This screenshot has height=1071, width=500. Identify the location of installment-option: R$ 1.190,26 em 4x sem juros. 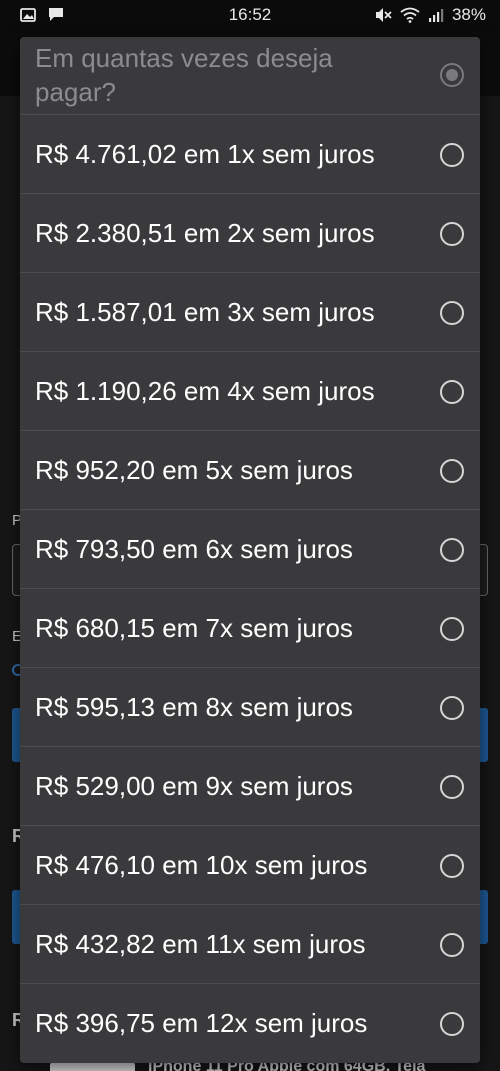
(250, 391).